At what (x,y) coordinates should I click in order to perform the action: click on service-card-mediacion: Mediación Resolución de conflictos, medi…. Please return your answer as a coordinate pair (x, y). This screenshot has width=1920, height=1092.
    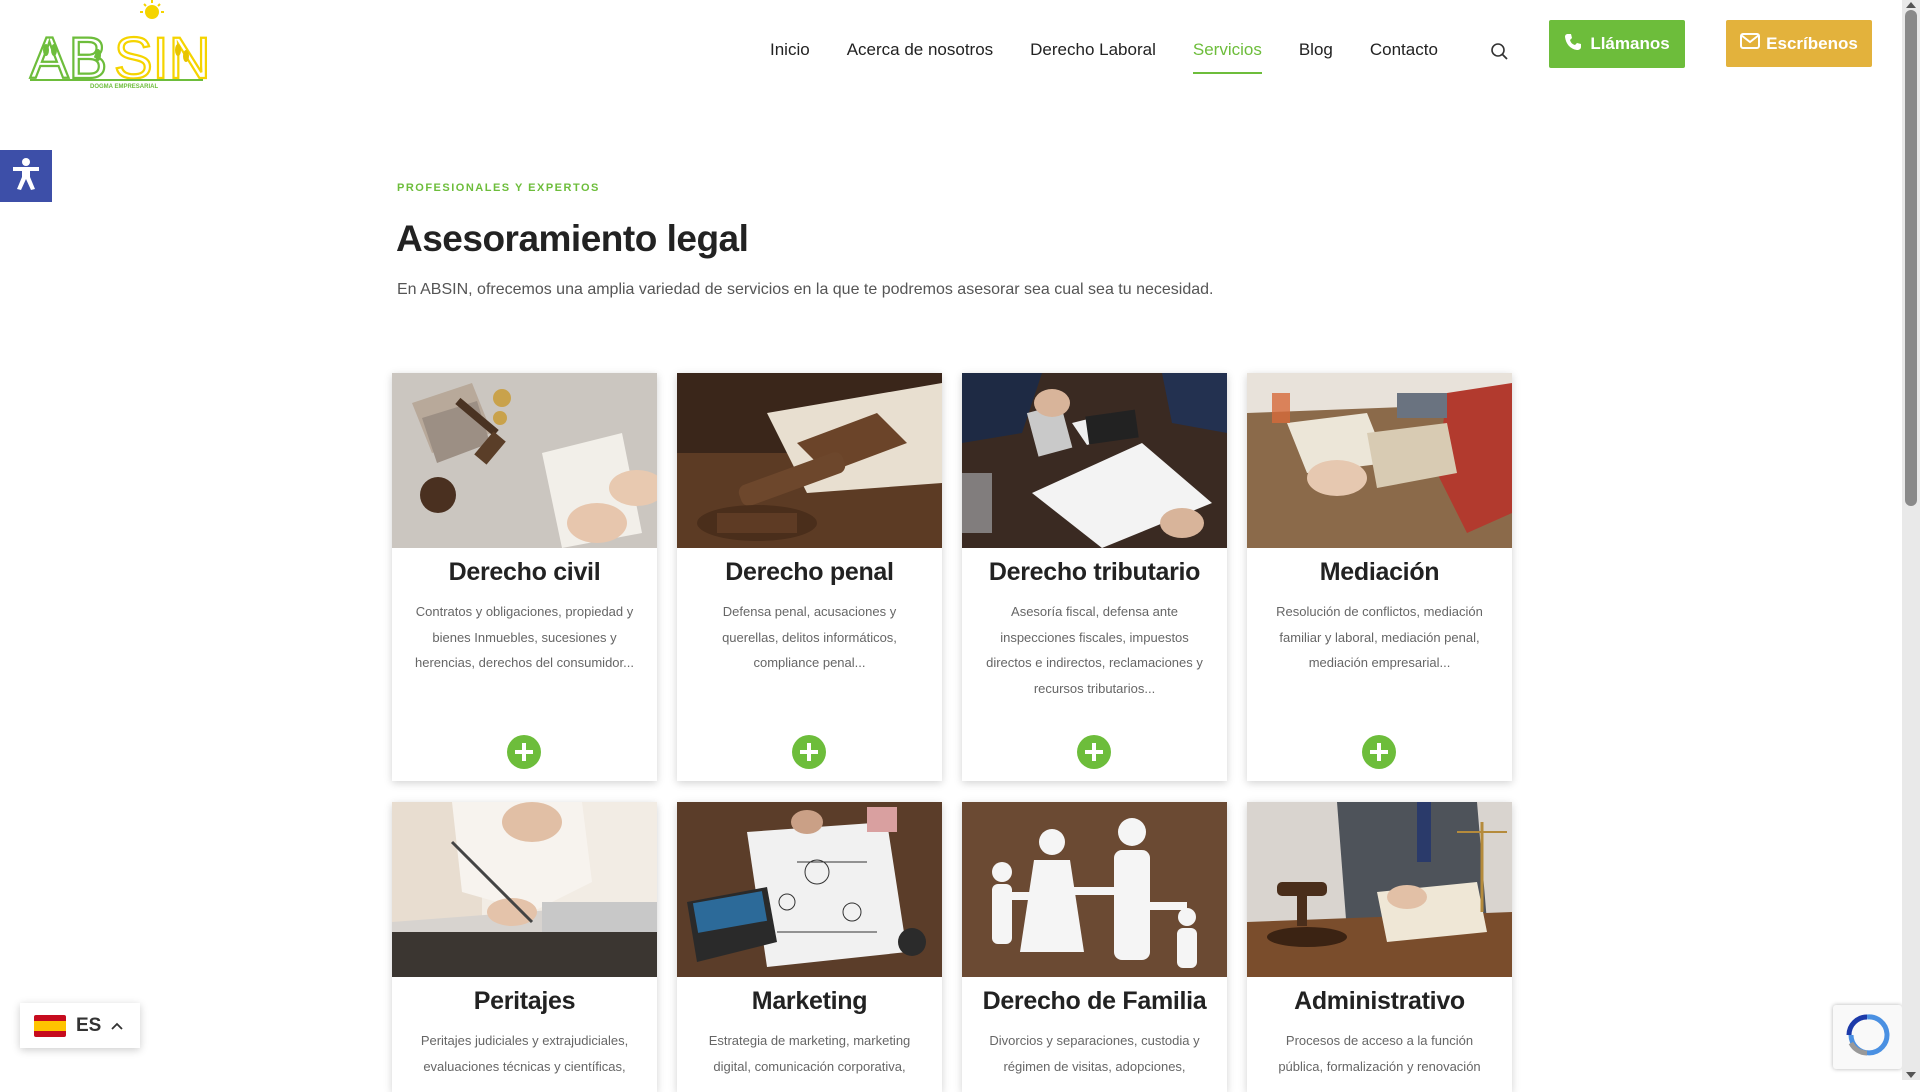
    Looking at the image, I should click on (1379, 577).